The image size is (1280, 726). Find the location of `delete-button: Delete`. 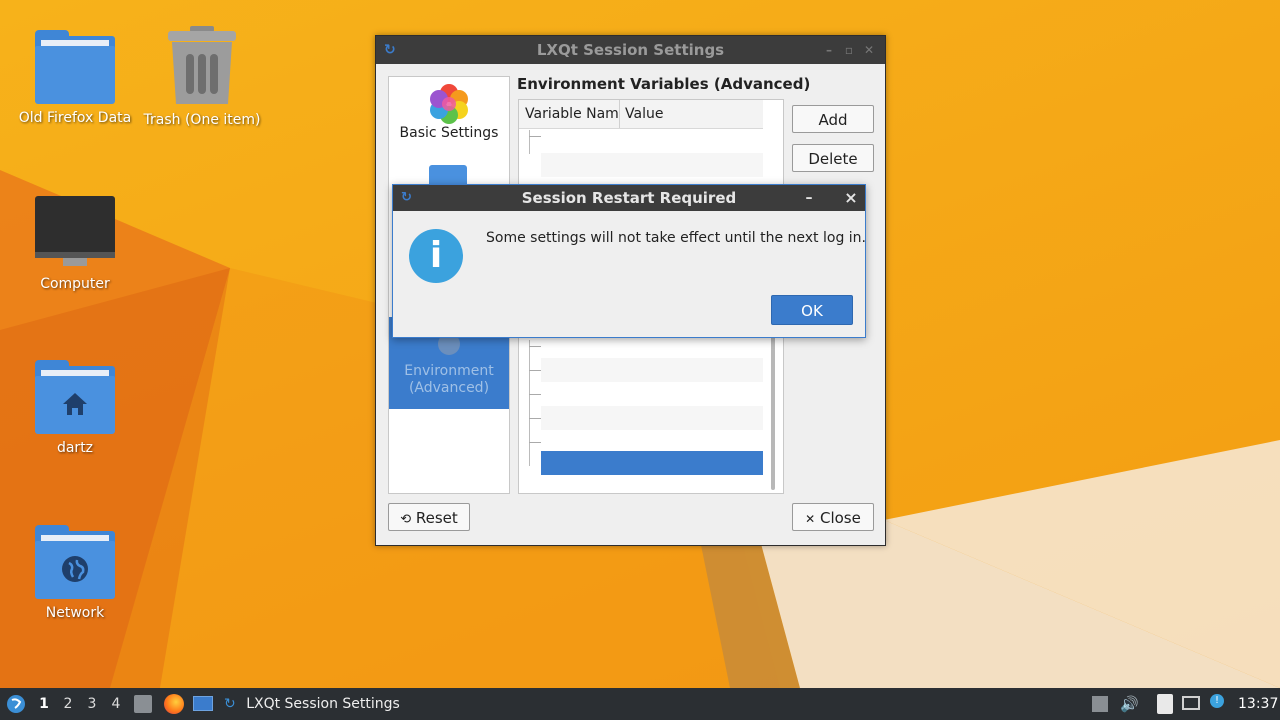

delete-button: Delete is located at coordinates (833, 158).